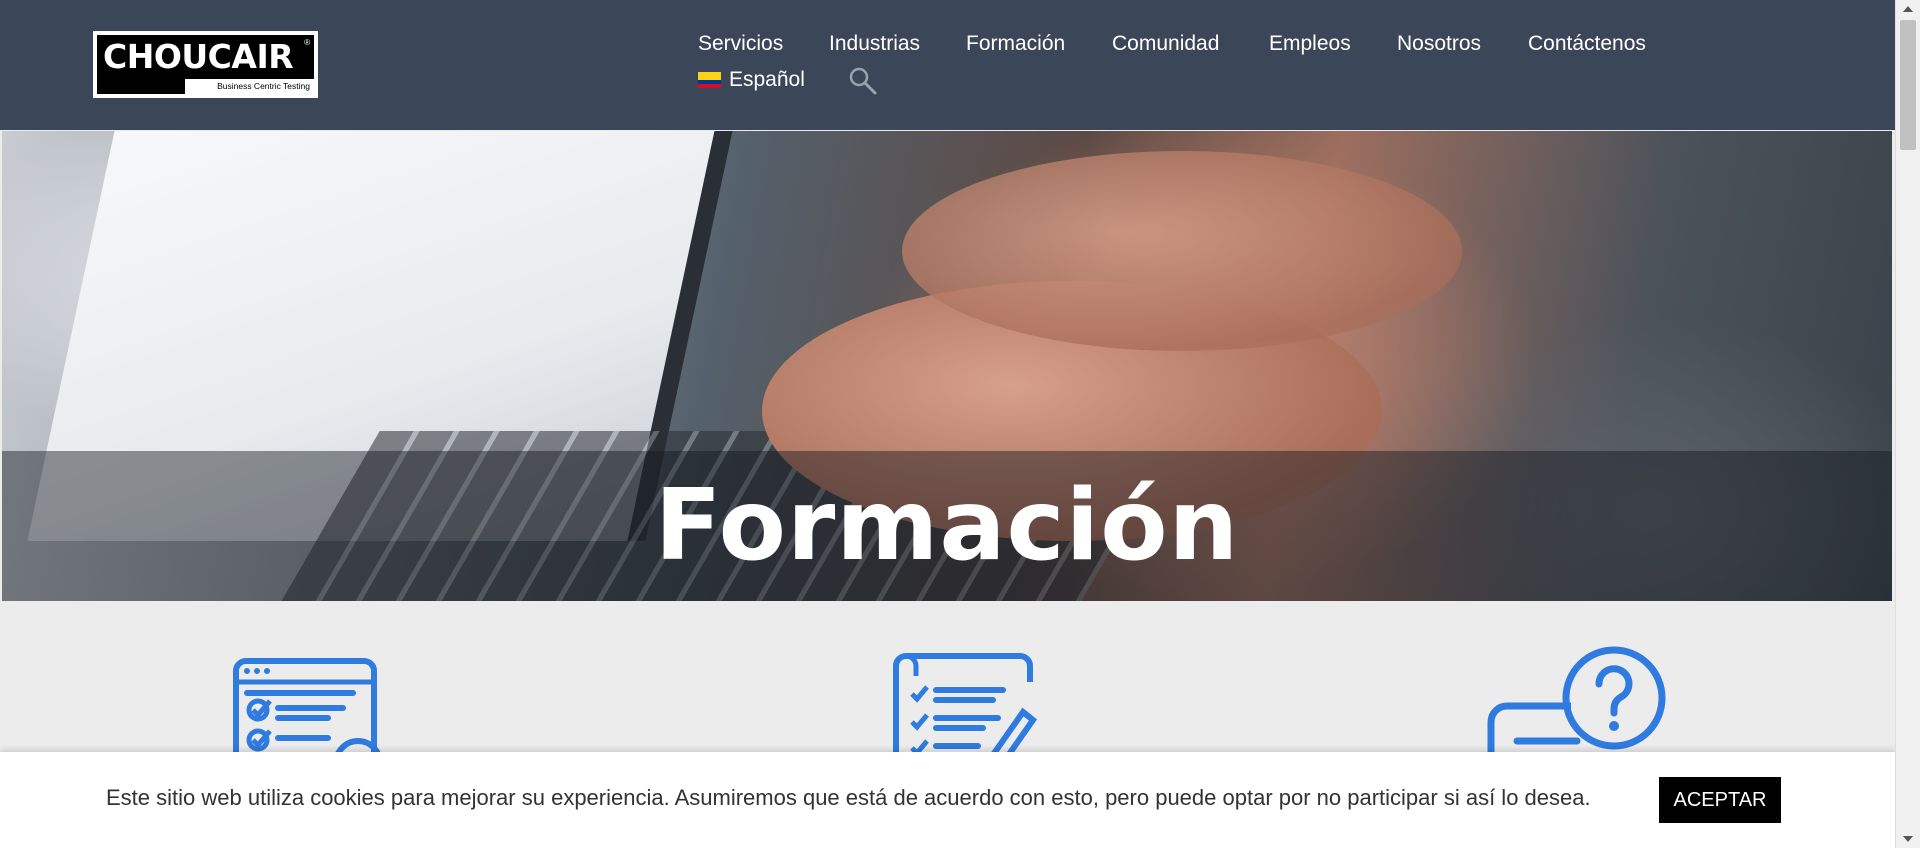  Describe the element at coordinates (947, 526) in the screenshot. I see `page-title: Formación` at that location.